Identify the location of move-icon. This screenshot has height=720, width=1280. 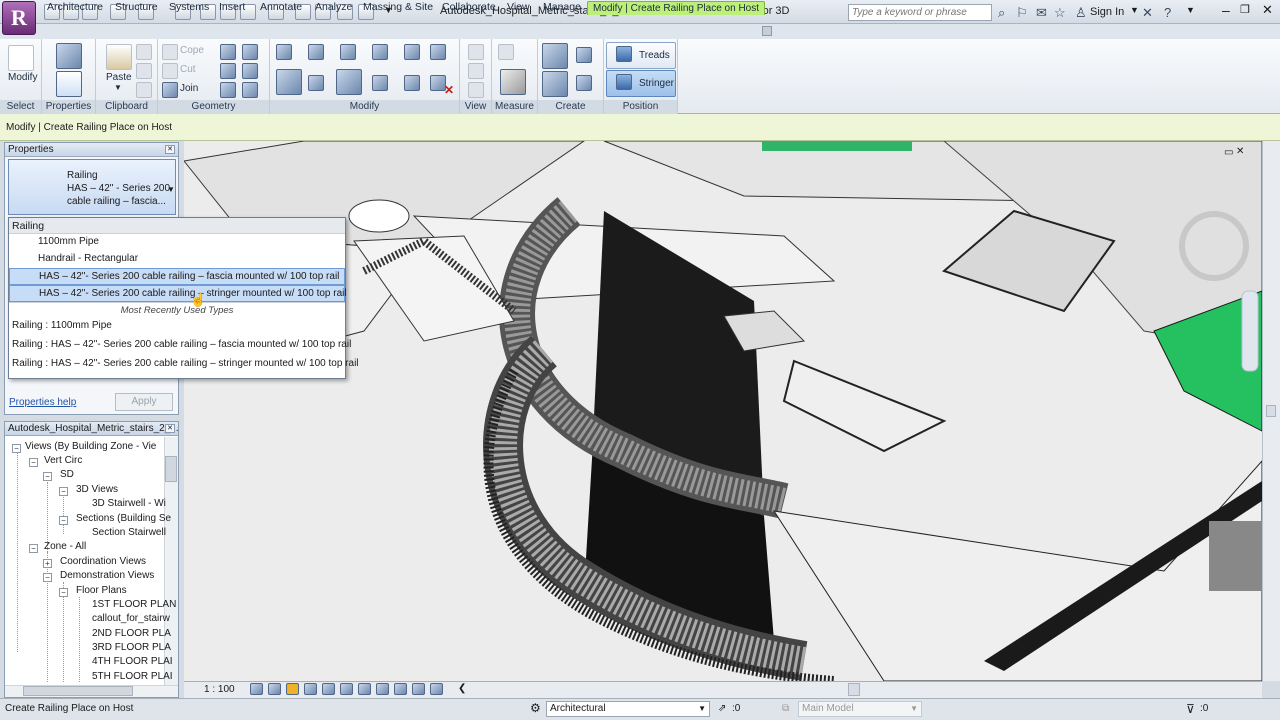
(289, 82).